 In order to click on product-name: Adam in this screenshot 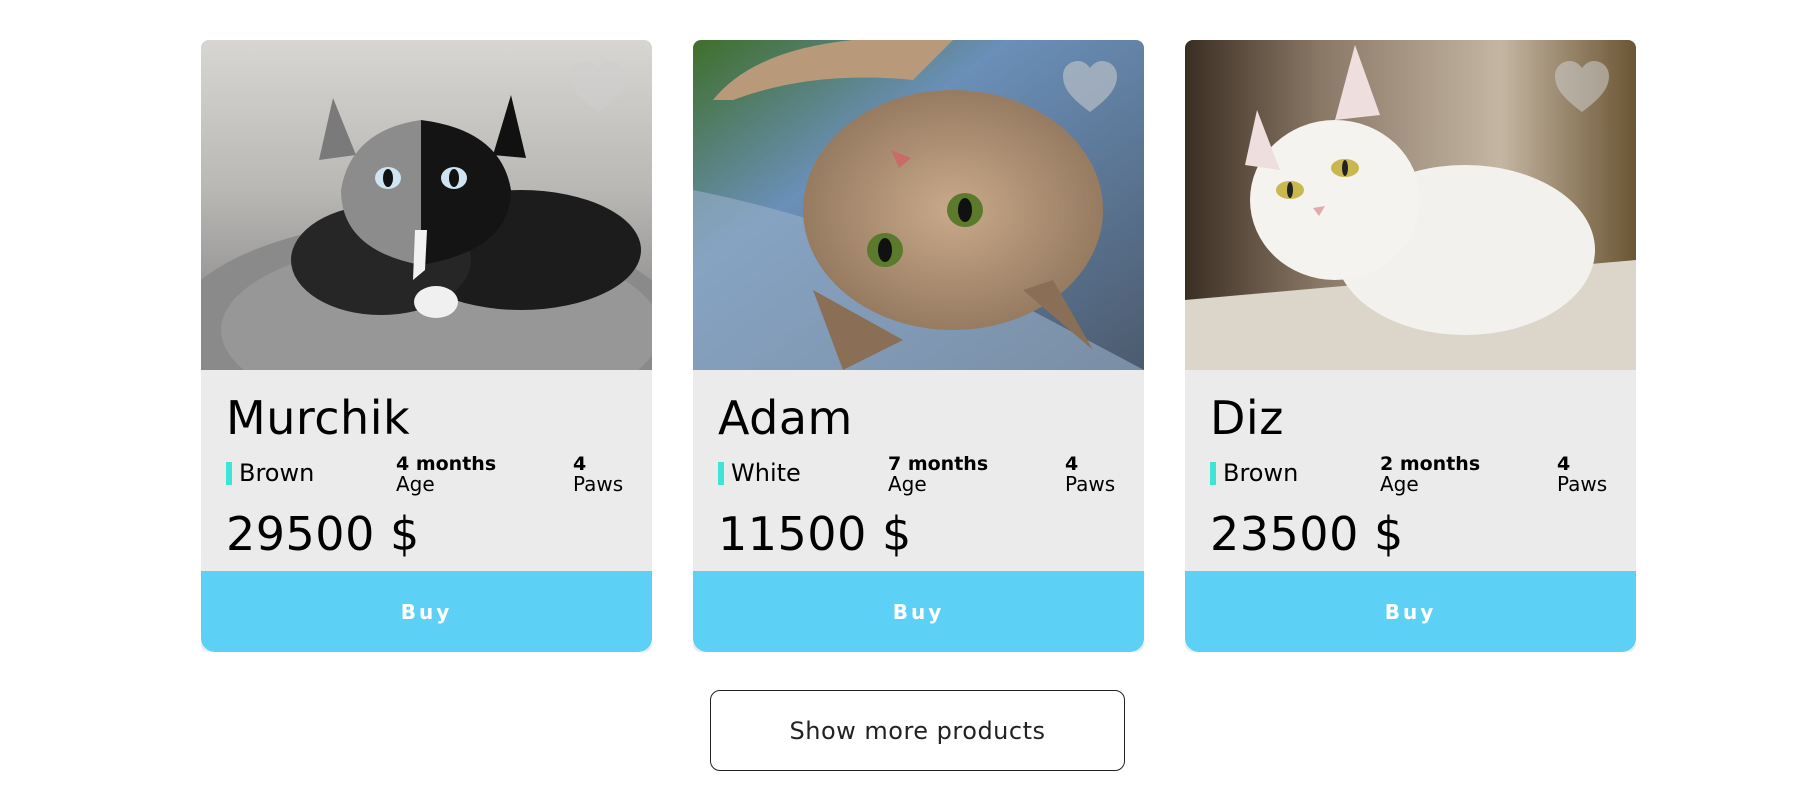, I will do `click(785, 418)`.